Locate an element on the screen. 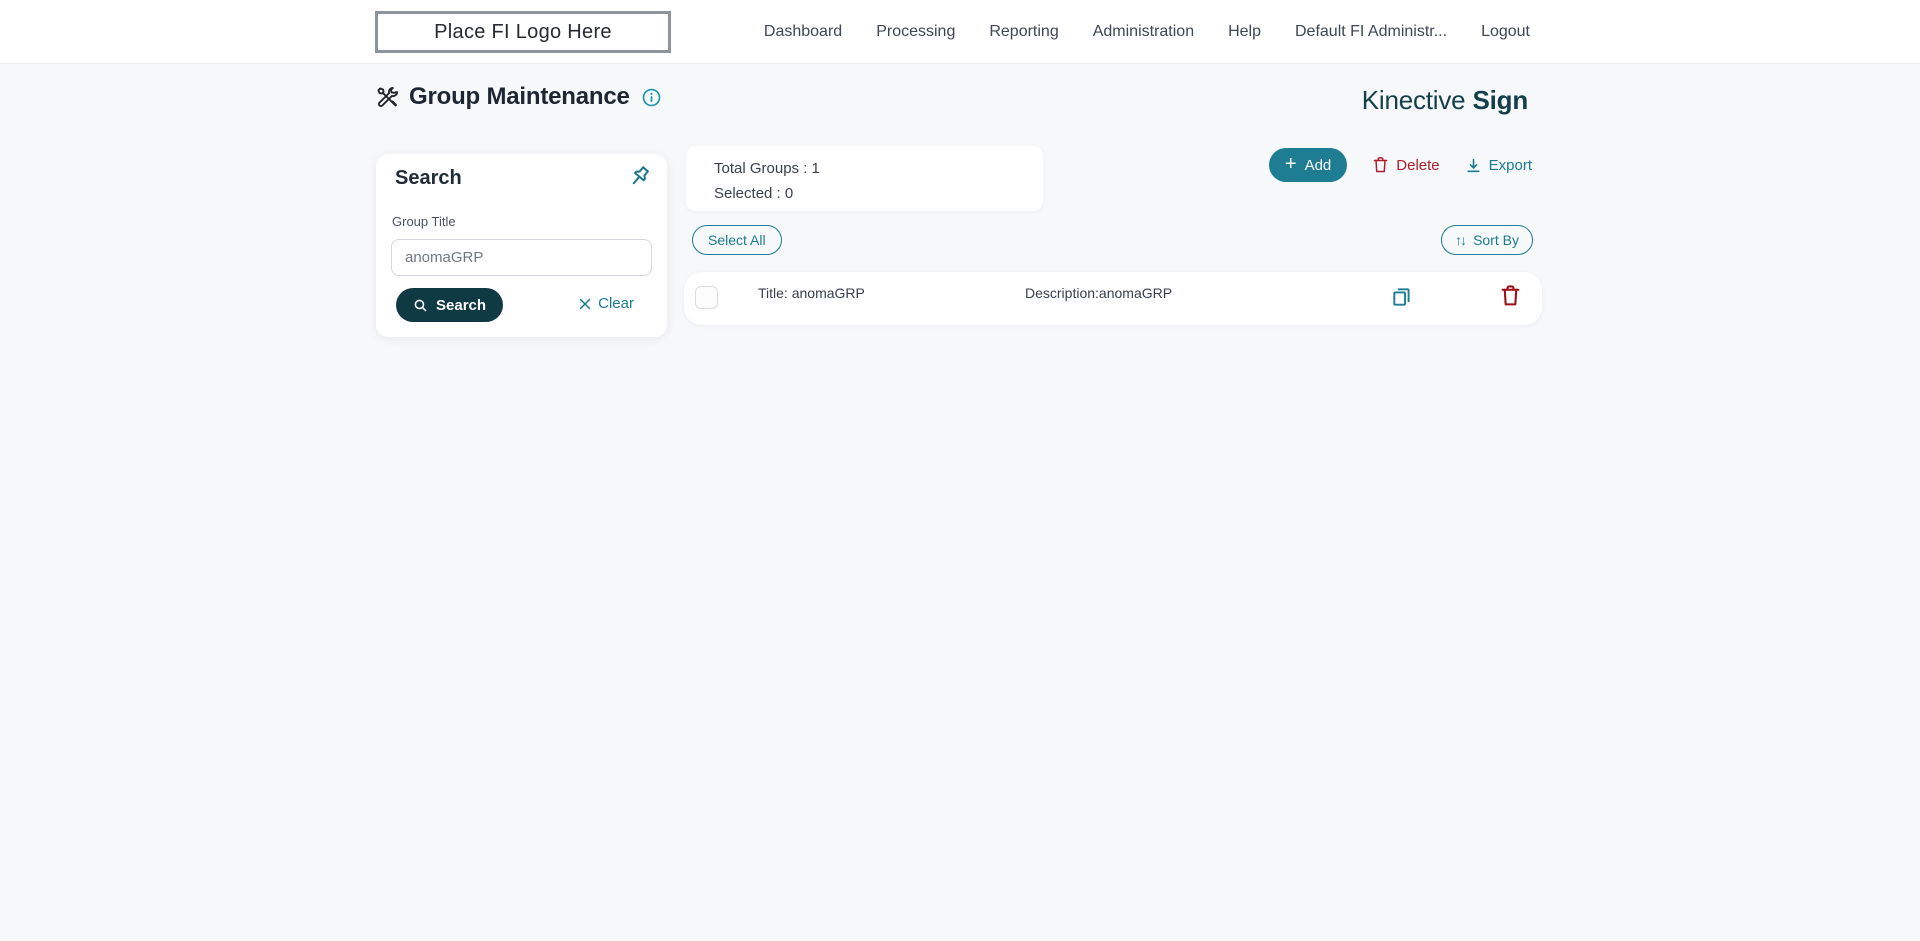  selected-count: Selected : 0 is located at coordinates (754, 193).